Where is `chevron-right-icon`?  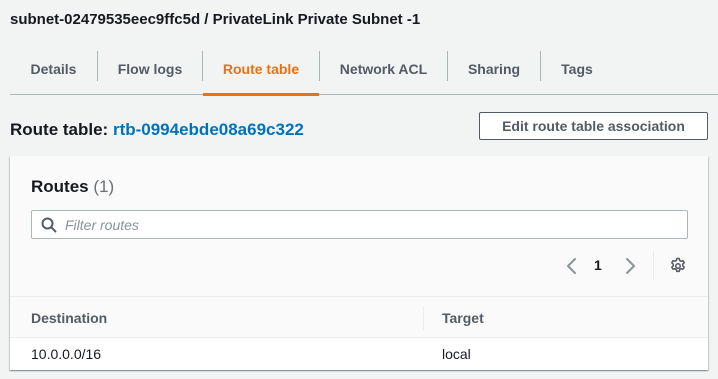
chevron-right-icon is located at coordinates (630, 266).